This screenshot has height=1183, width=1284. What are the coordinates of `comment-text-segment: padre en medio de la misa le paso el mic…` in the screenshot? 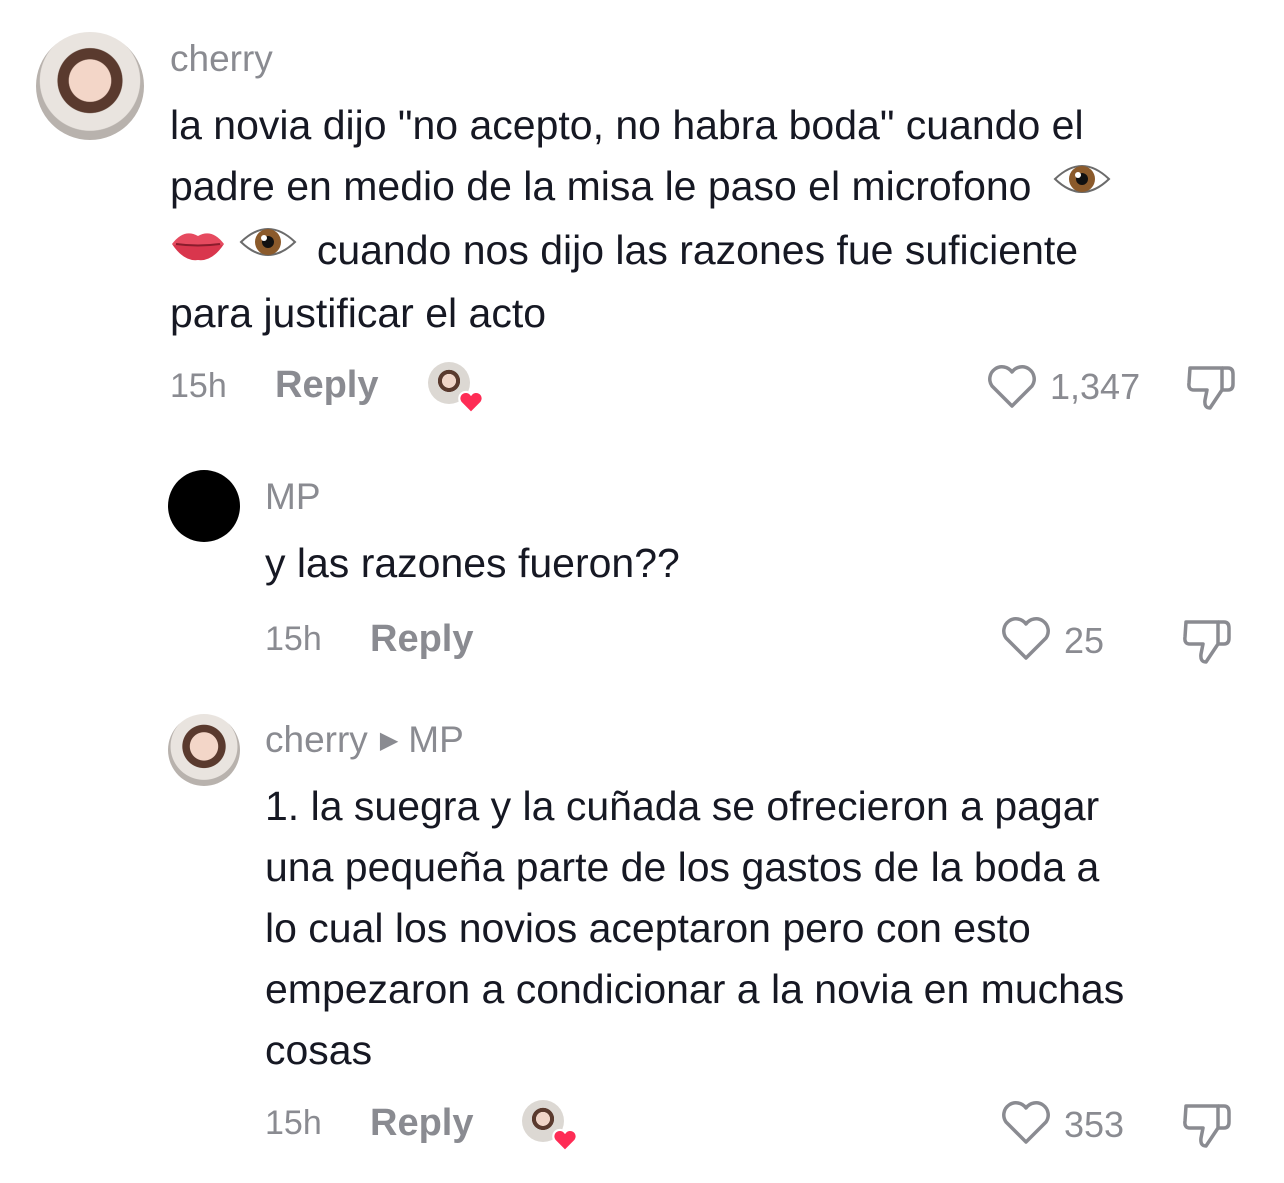 It's located at (601, 186).